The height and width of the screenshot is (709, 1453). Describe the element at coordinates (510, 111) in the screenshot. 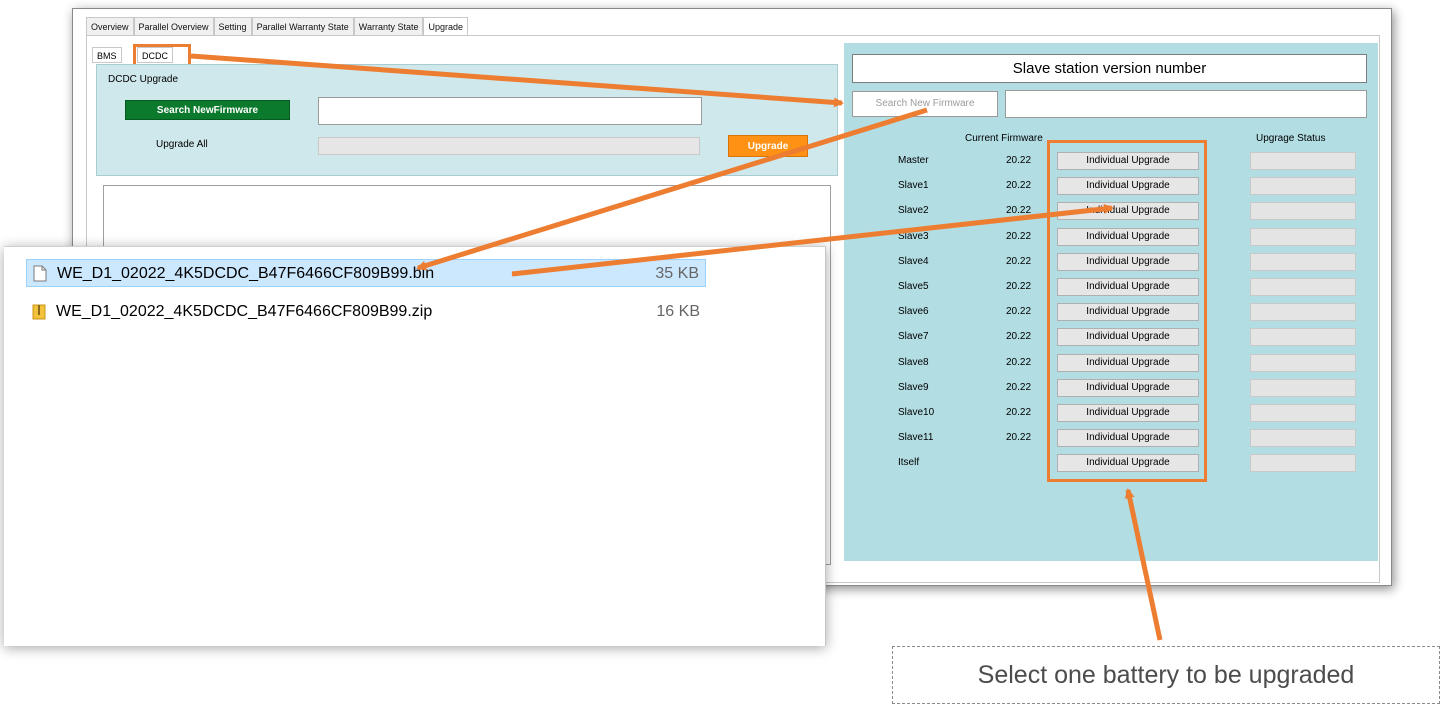

I see `firmware-path-input` at that location.